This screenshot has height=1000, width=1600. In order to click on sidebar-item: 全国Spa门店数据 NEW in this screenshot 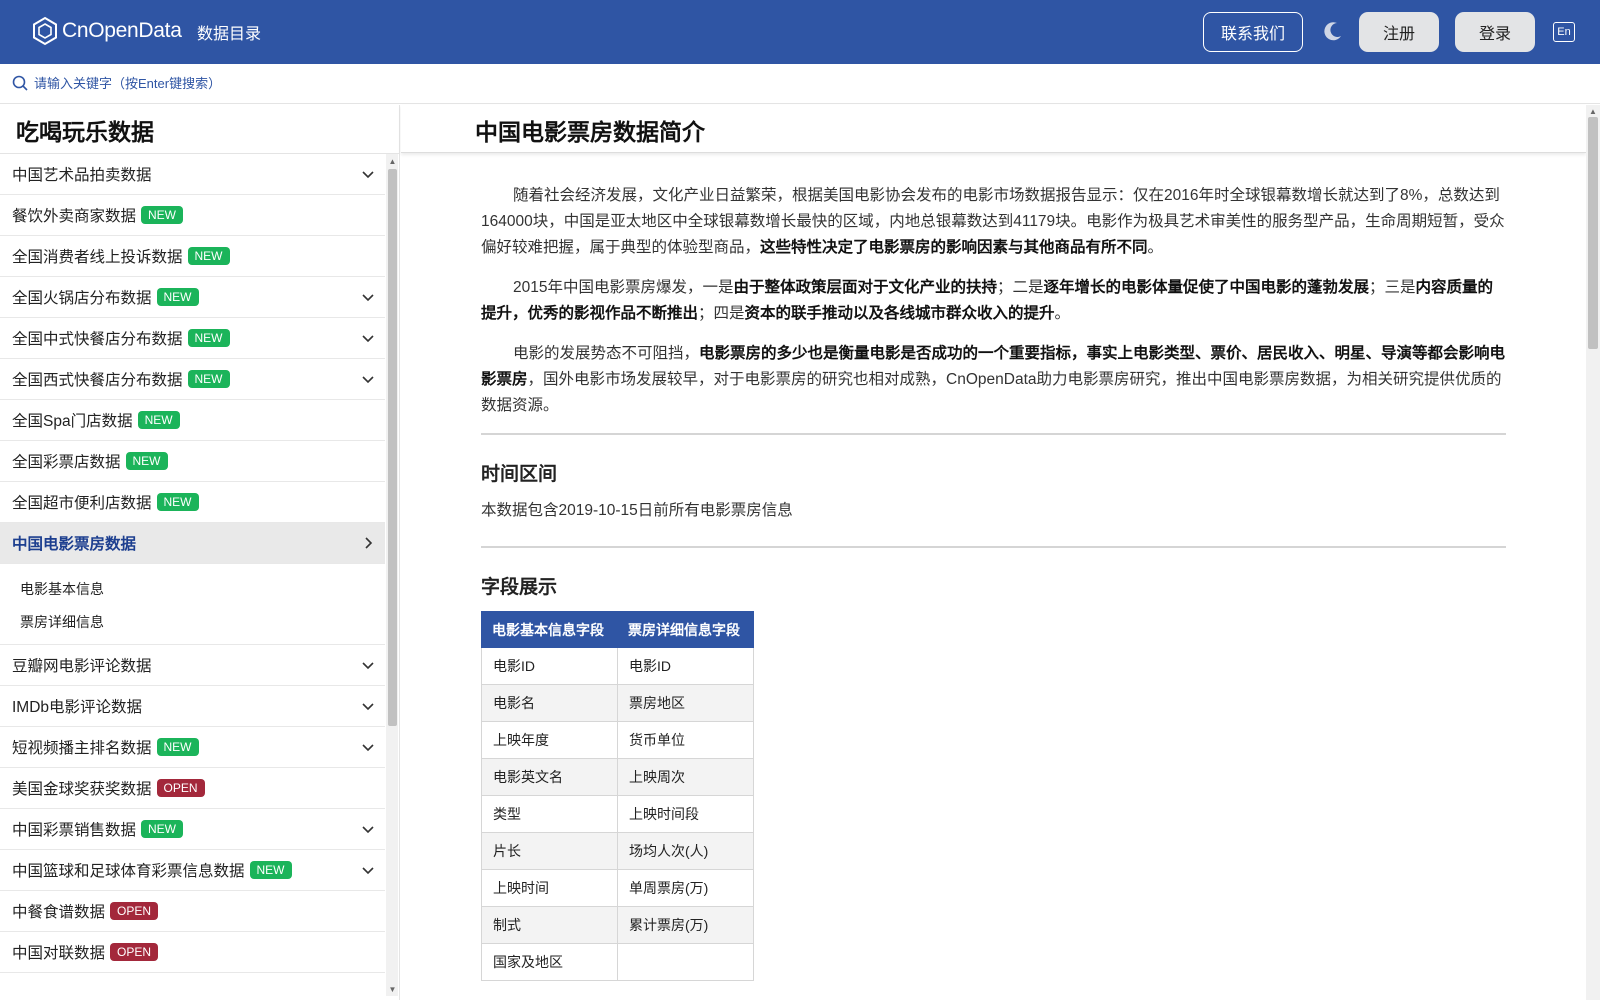, I will do `click(192, 420)`.